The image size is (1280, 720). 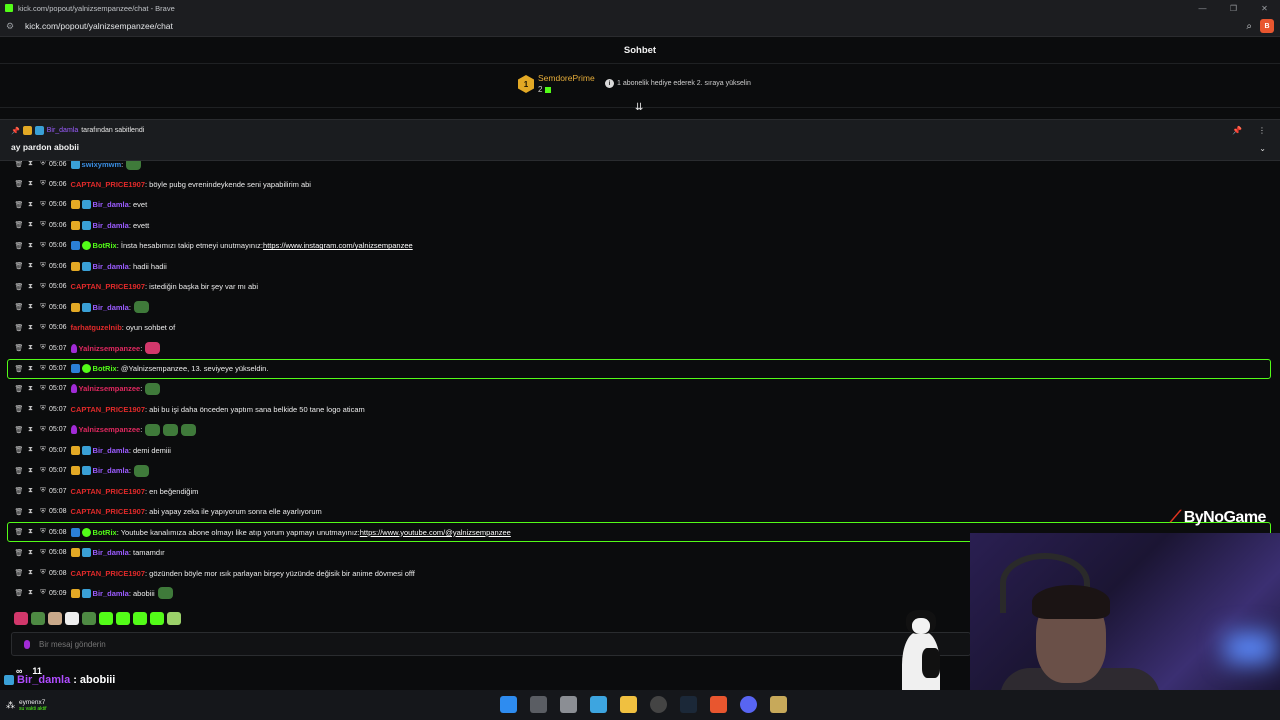 What do you see at coordinates (1264, 8) in the screenshot?
I see `close-icon: ✕` at bounding box center [1264, 8].